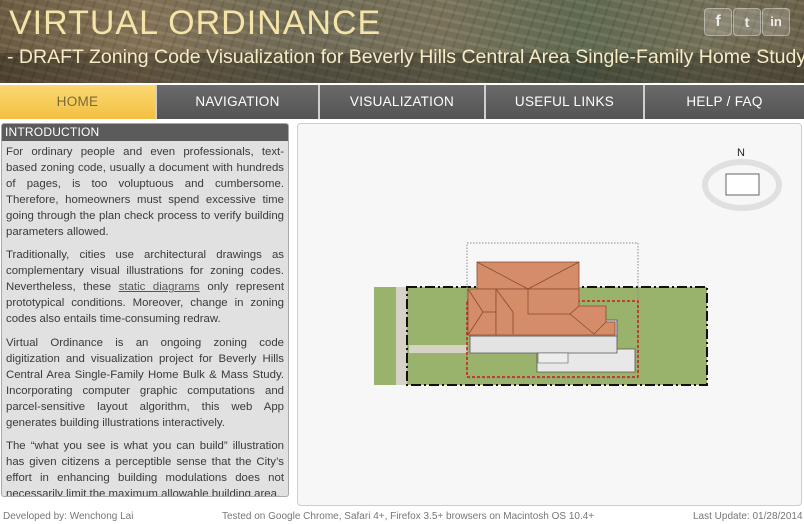 Image resolution: width=804 pixels, height=524 pixels. I want to click on introduction-heading: INTRODUCTION, so click(145, 132).